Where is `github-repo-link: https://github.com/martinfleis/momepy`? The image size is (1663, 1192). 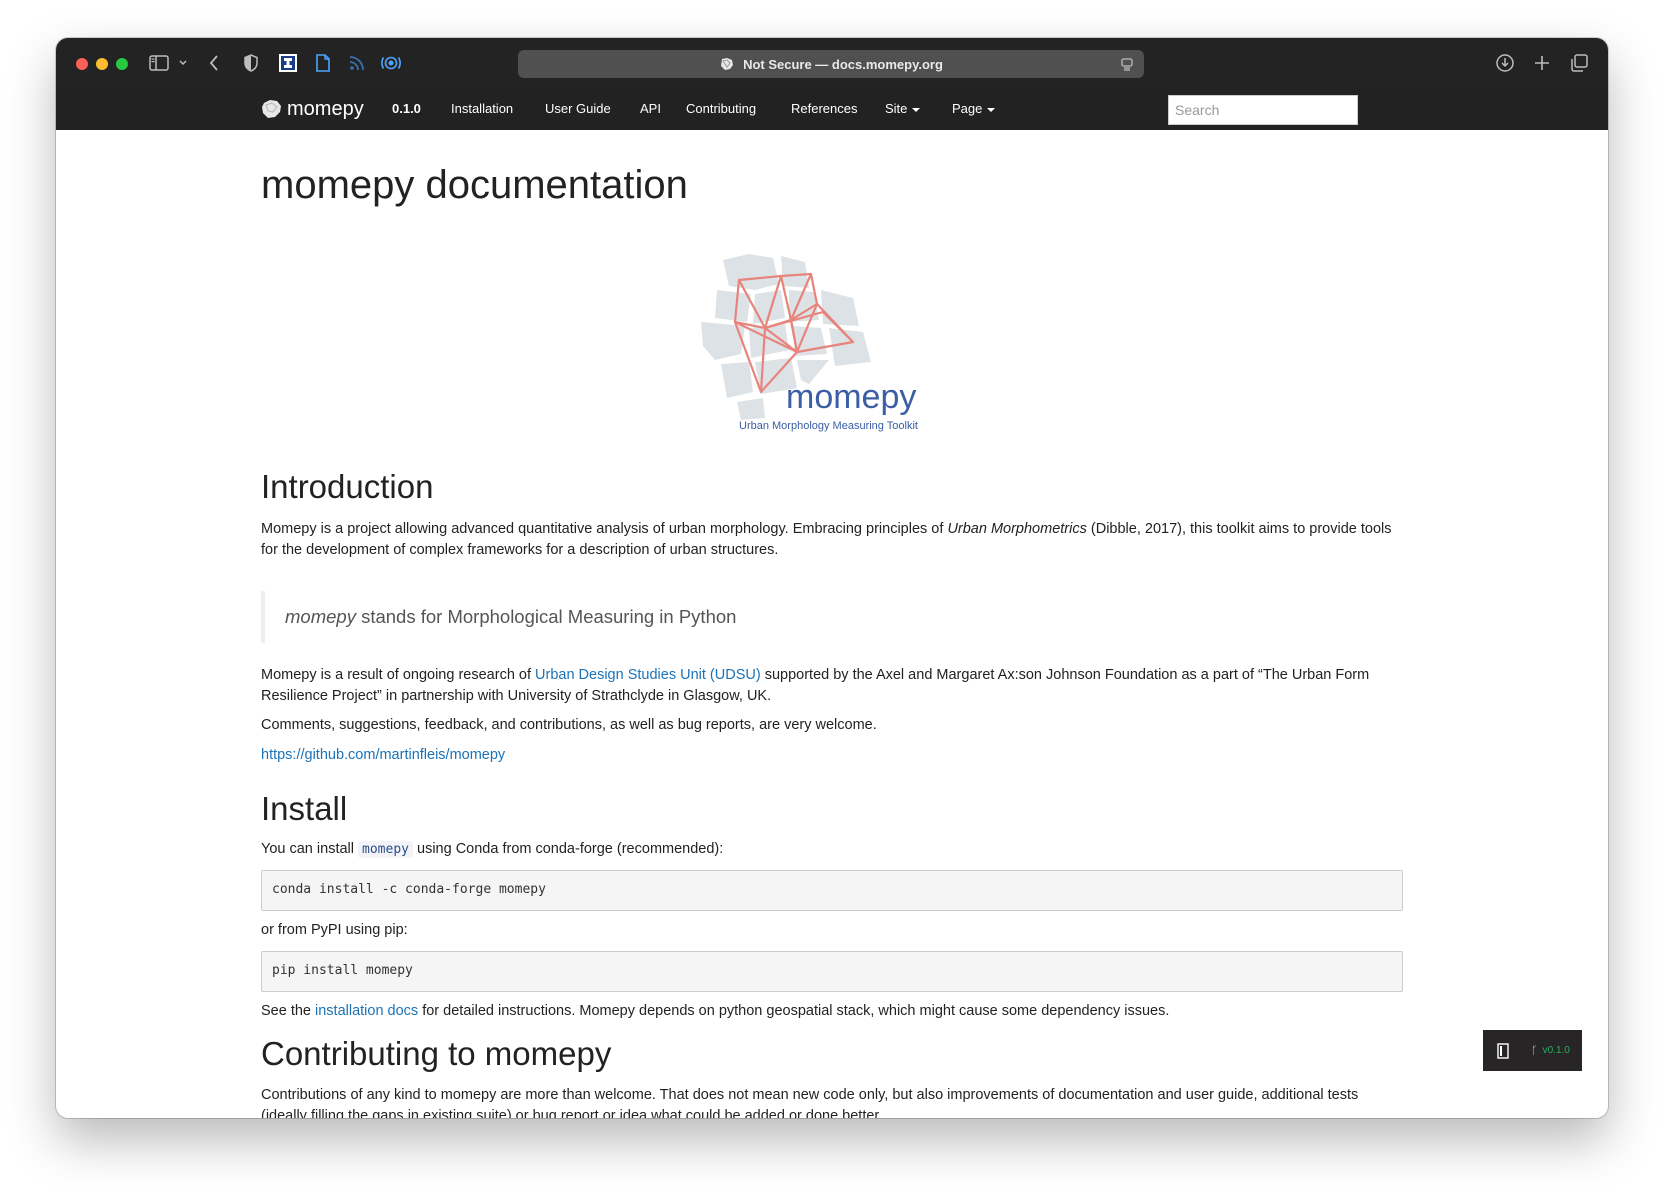
github-repo-link: https://github.com/martinfleis/momepy is located at coordinates (383, 755).